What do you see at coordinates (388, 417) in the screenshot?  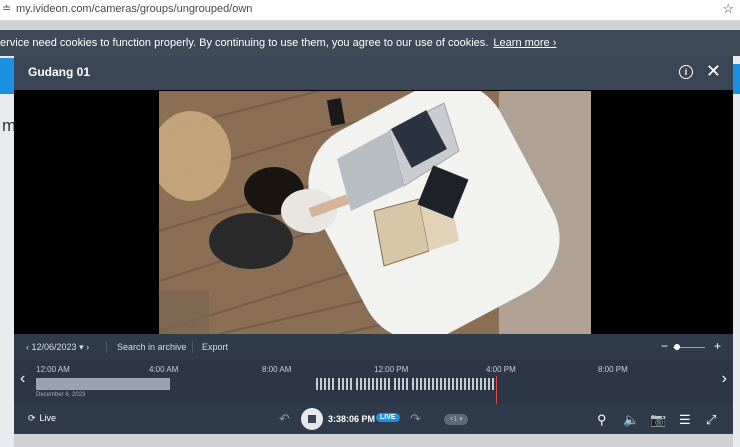 I see `live-badge: LIVE` at bounding box center [388, 417].